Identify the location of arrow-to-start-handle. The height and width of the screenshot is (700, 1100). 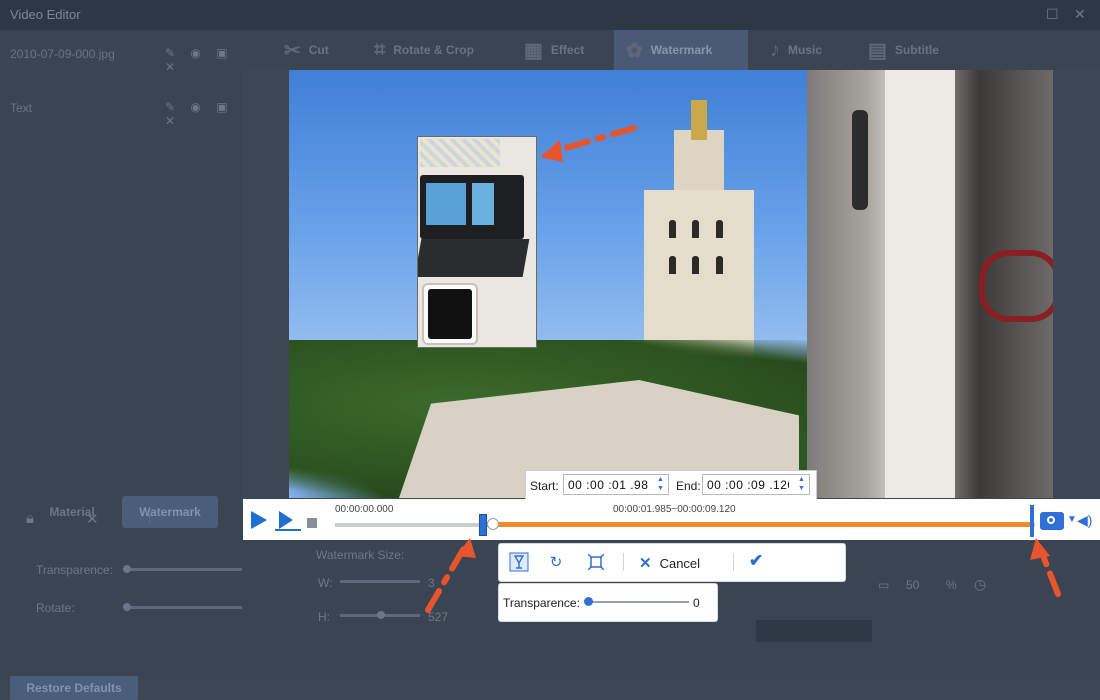
(446, 579).